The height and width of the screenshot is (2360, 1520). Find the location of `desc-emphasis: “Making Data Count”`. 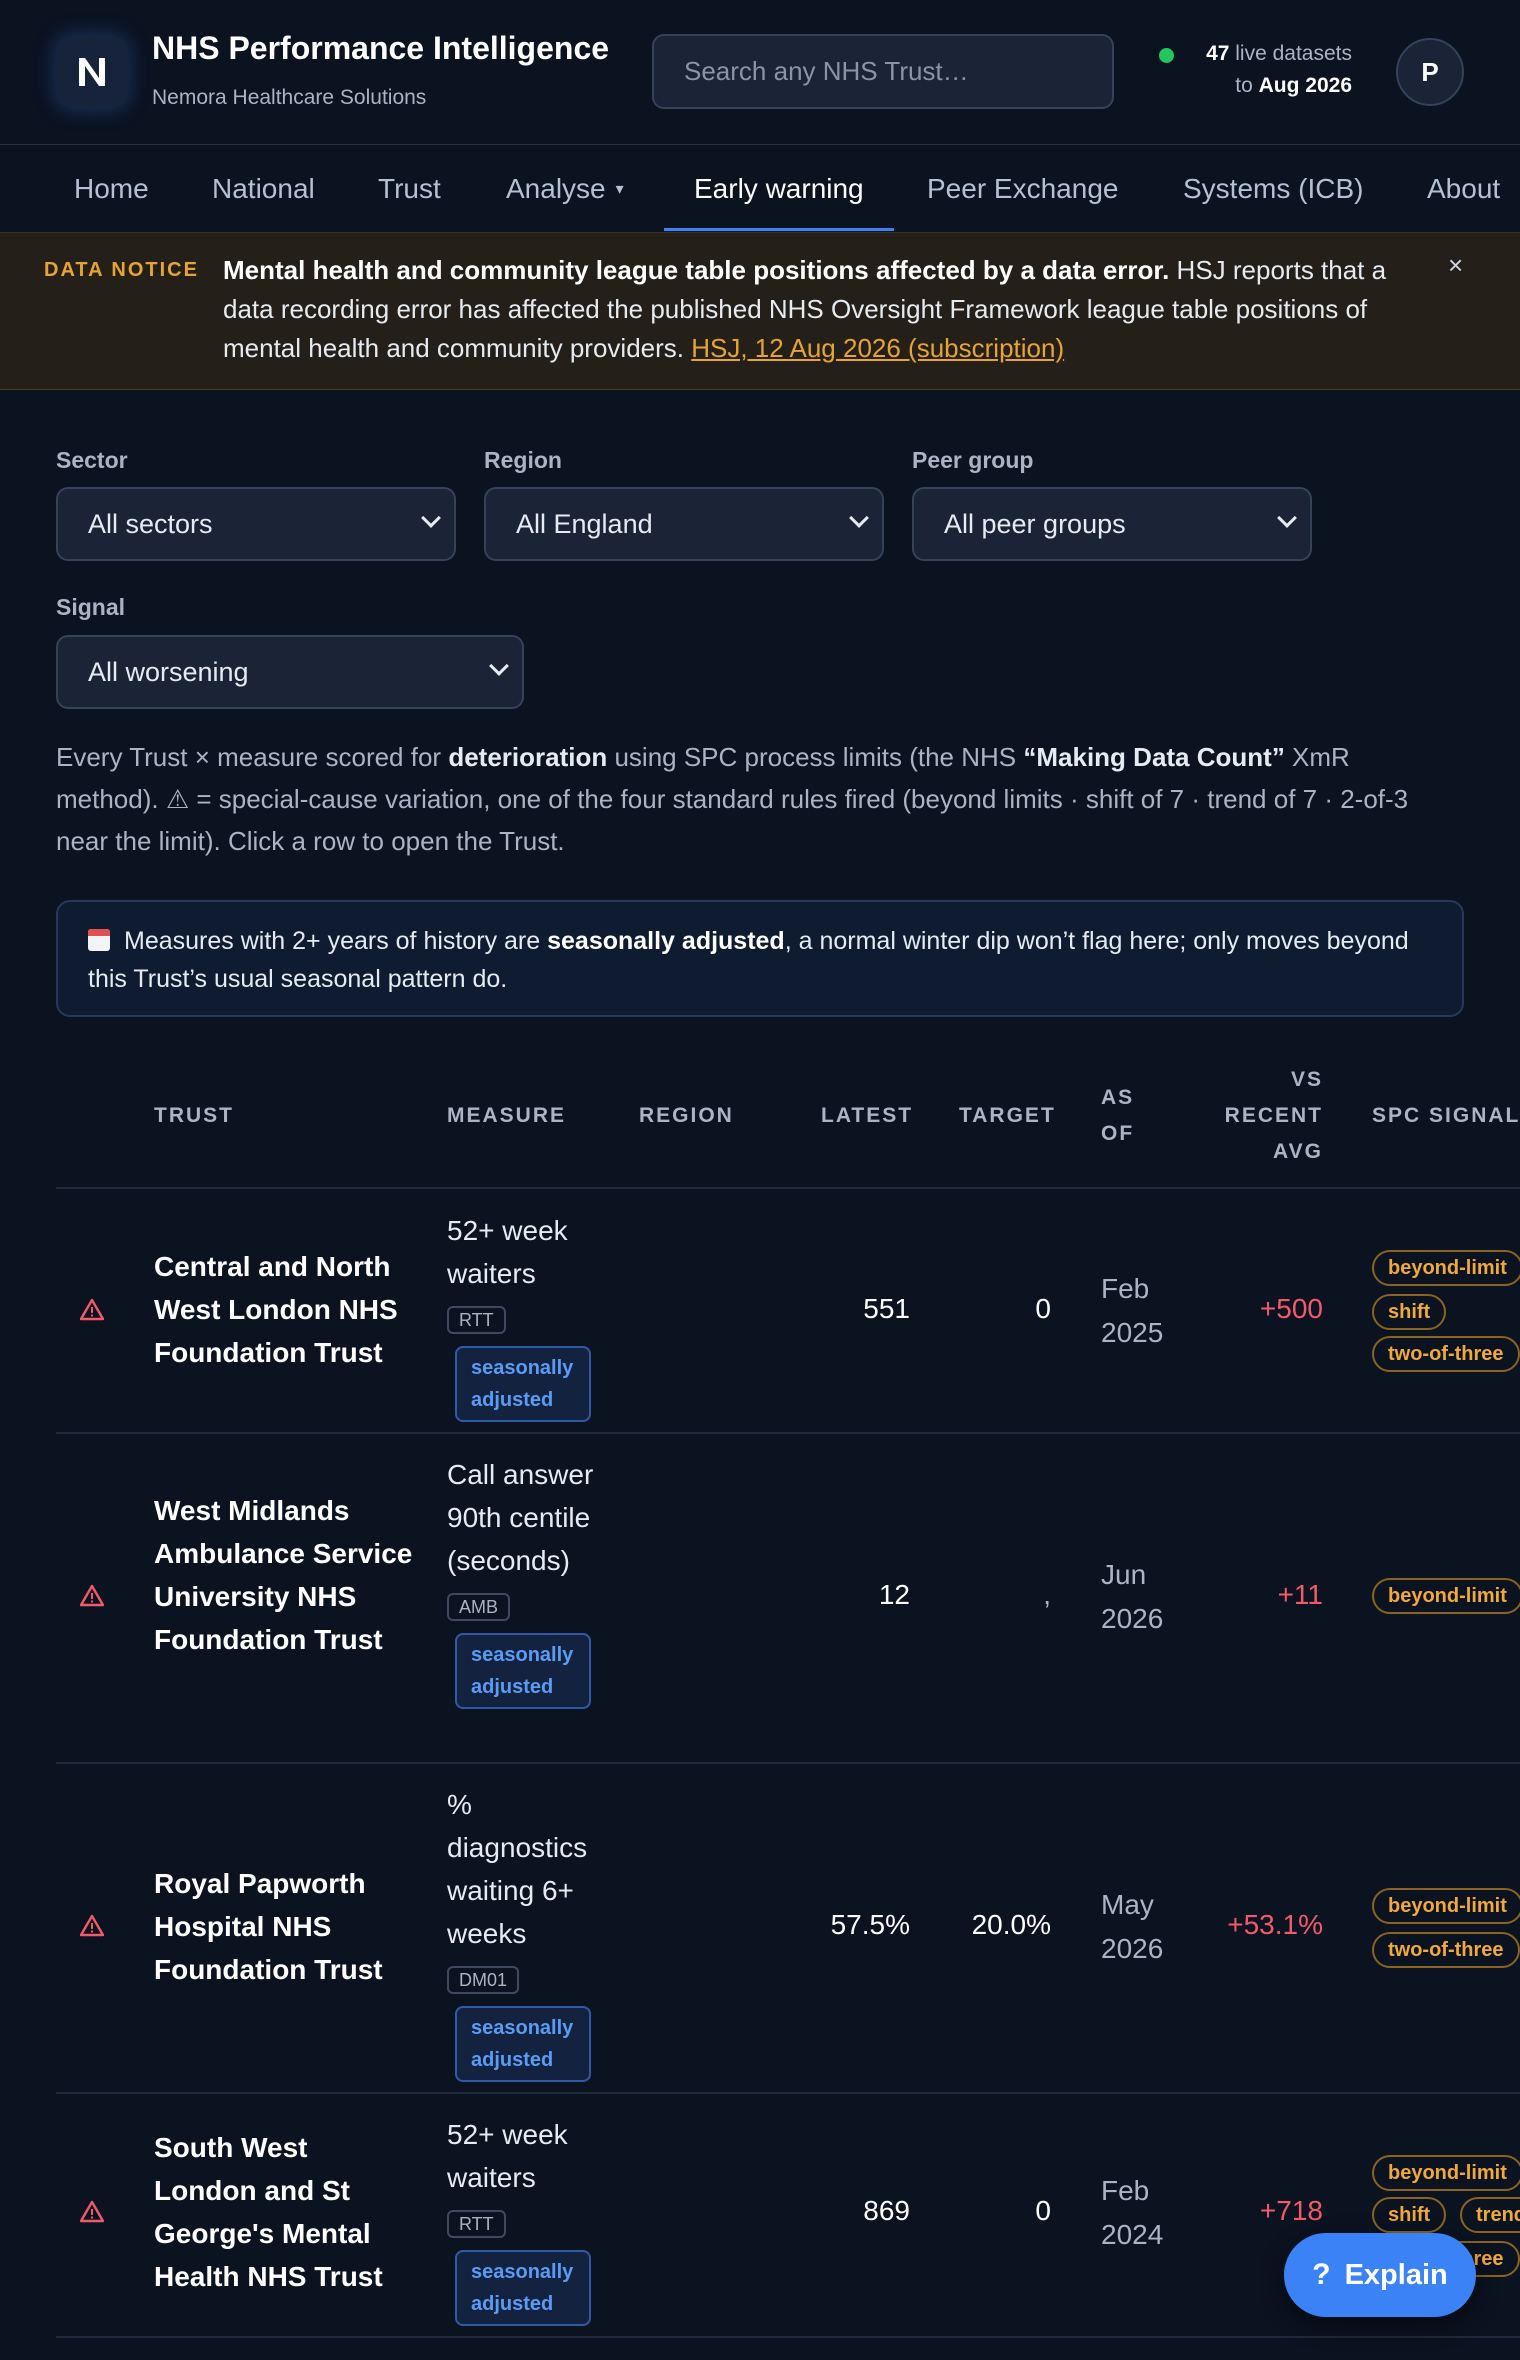

desc-emphasis: “Making Data Count” is located at coordinates (1154, 757).